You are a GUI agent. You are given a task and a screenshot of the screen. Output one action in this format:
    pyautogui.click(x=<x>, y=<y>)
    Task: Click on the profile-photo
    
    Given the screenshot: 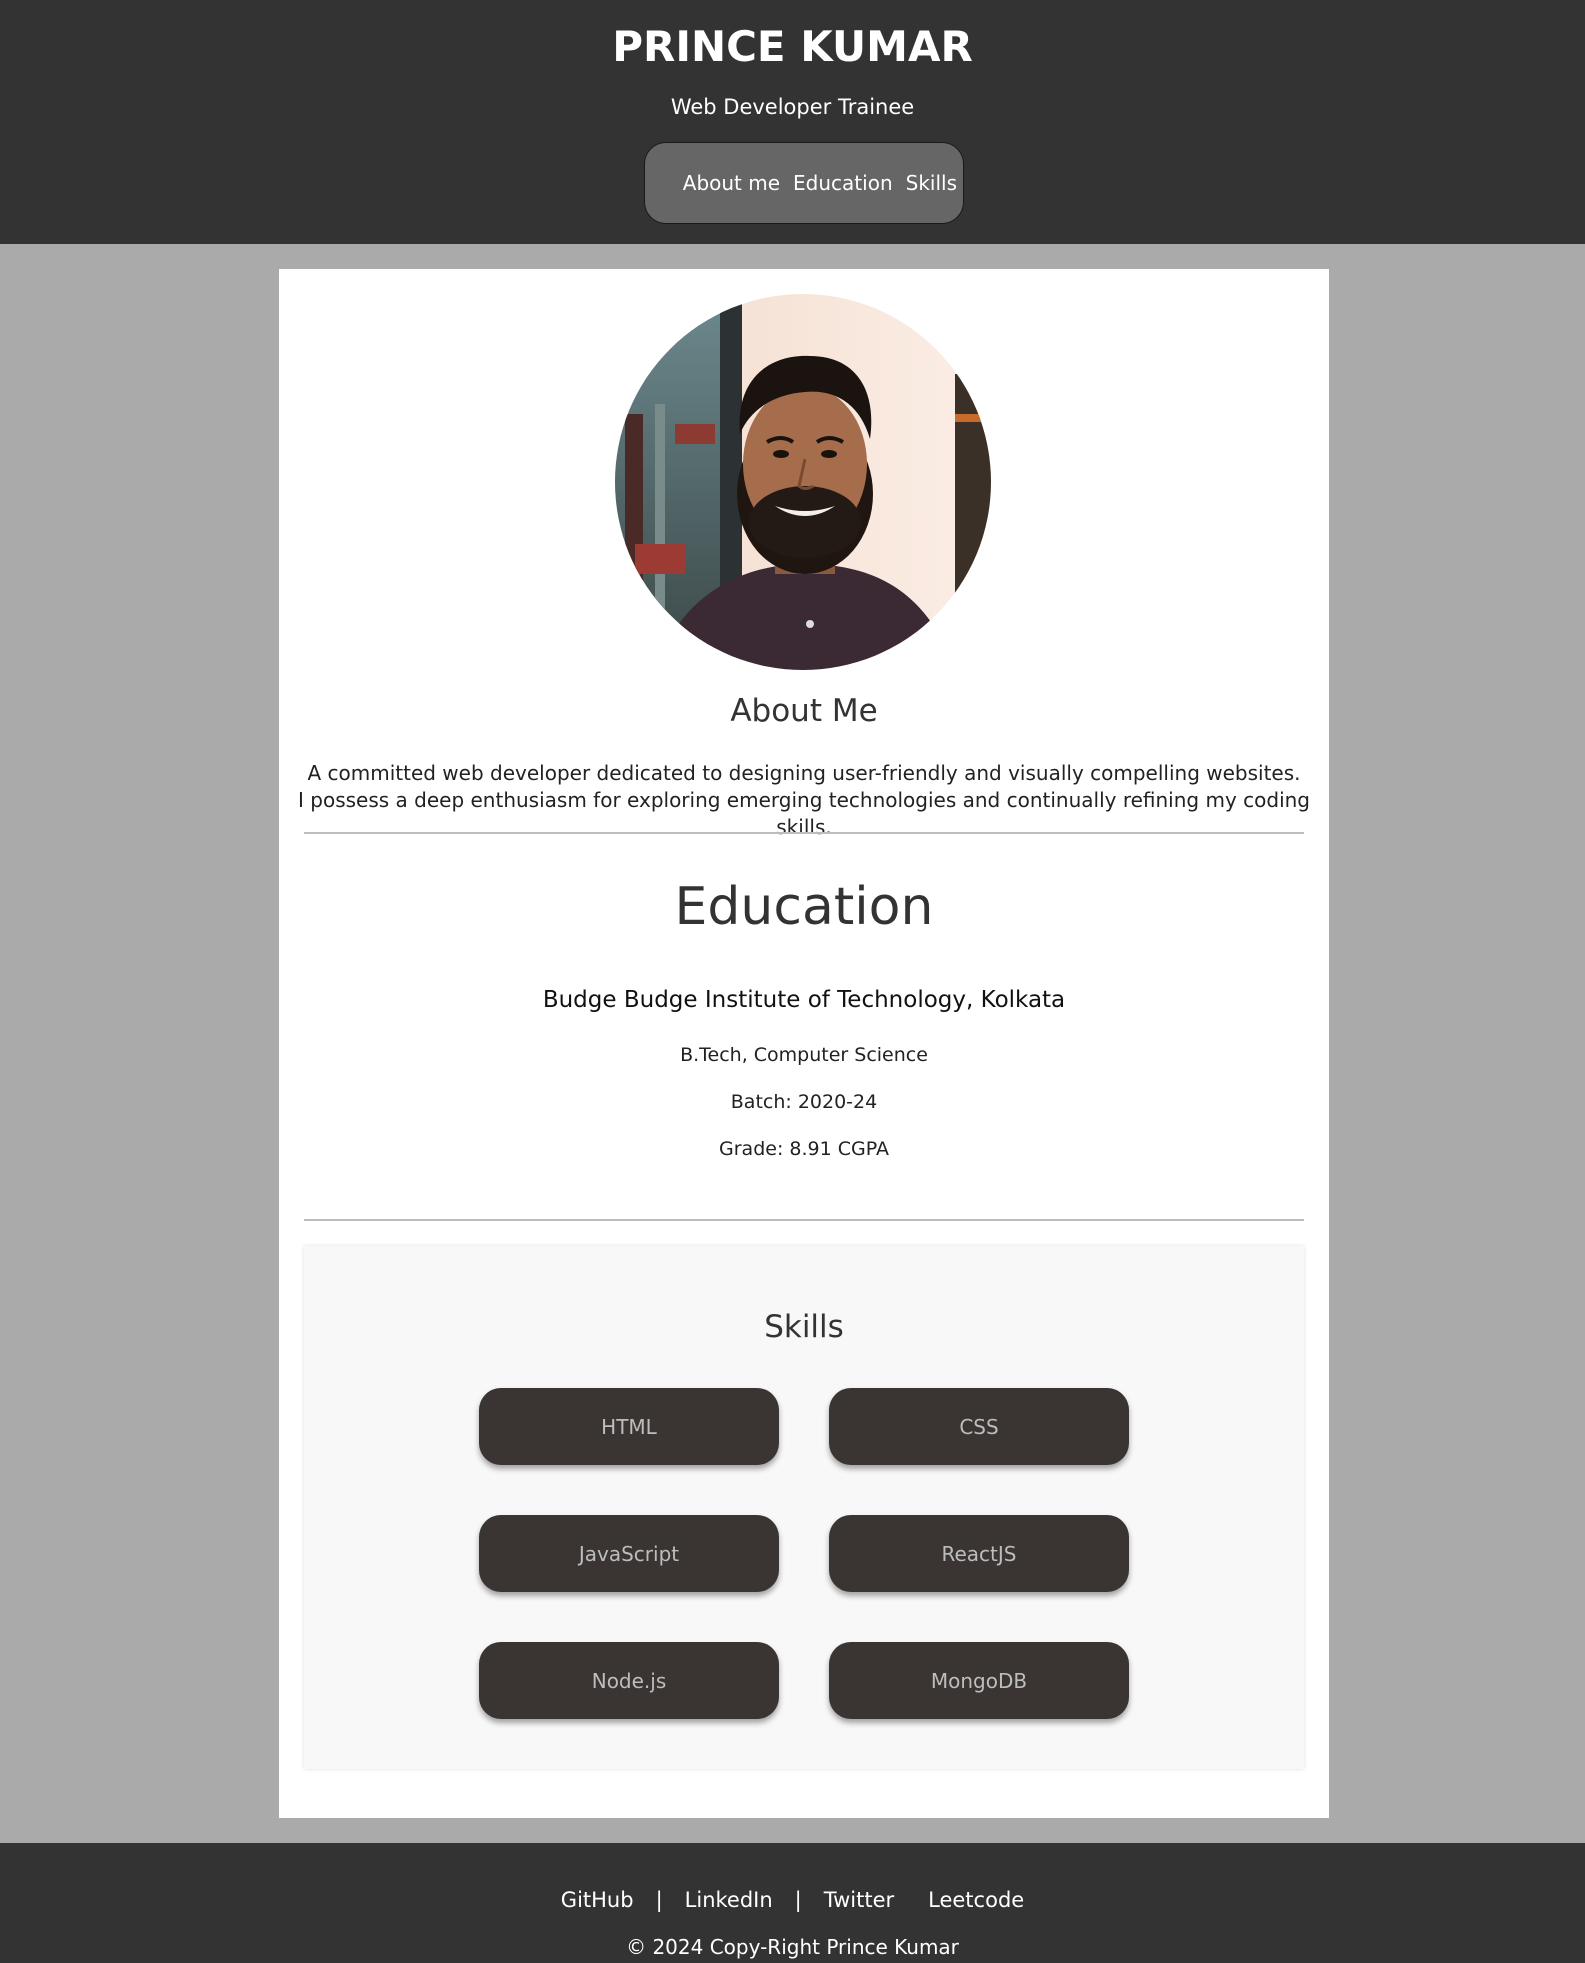 What is the action you would take?
    pyautogui.click(x=803, y=482)
    